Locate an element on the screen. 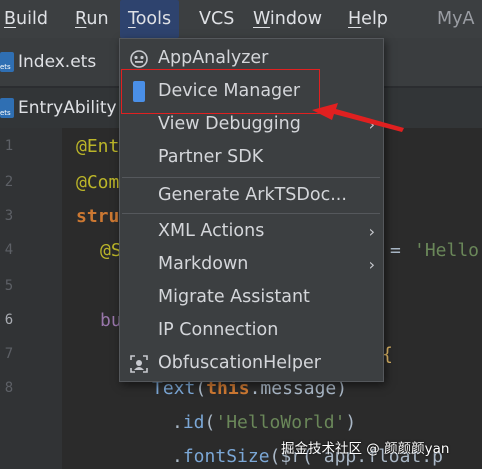 Image resolution: width=482 pixels, height=469 pixels. app-analyzer-icon is located at coordinates (139, 59).